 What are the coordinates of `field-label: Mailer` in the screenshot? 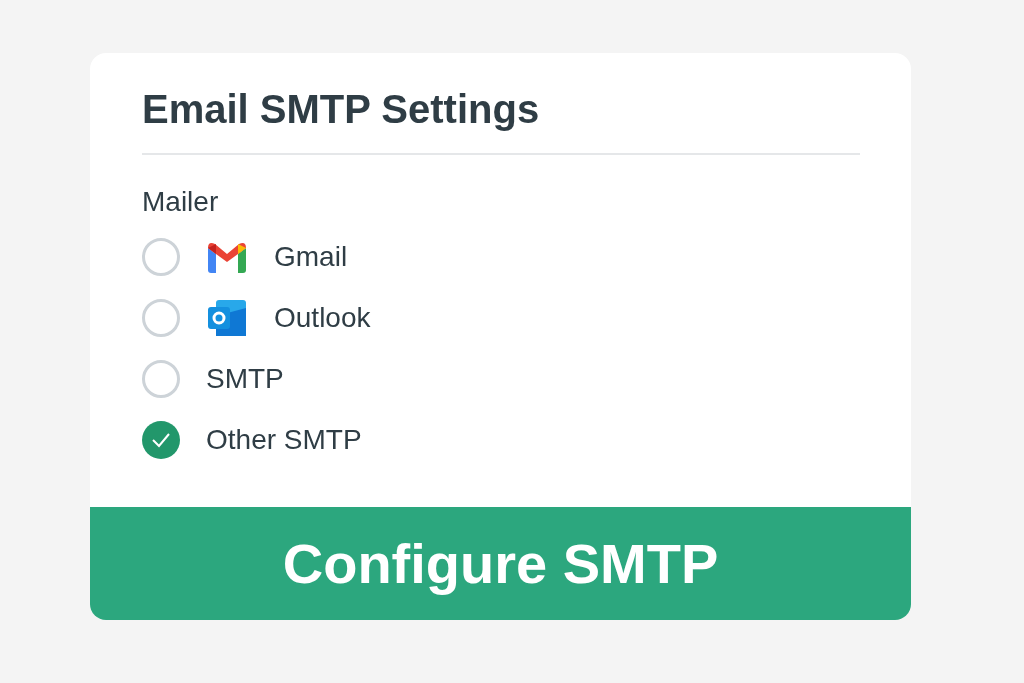 It's located at (181, 202).